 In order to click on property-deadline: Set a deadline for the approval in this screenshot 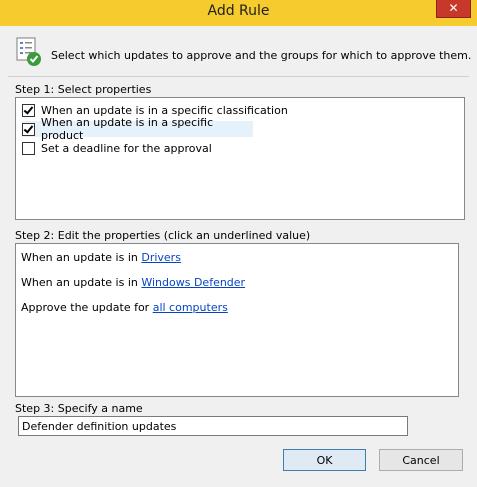, I will do `click(117, 148)`.